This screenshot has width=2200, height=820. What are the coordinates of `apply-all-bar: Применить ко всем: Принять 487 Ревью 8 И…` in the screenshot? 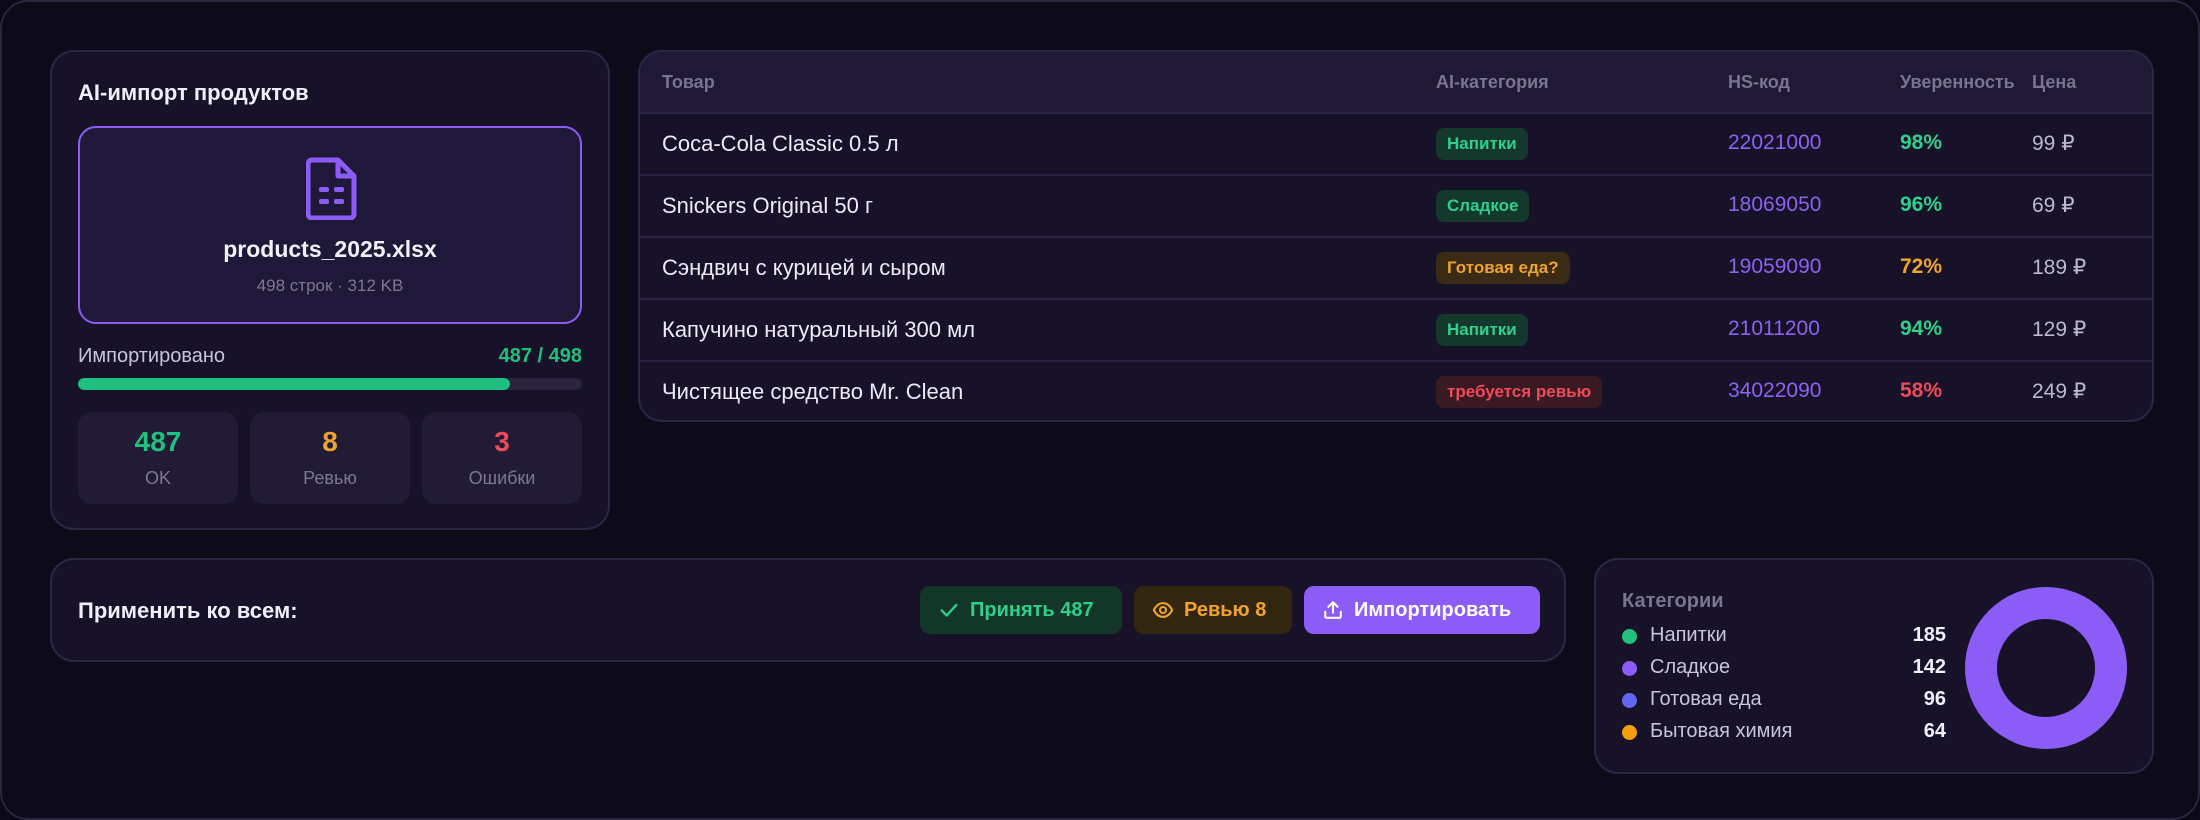 It's located at (808, 610).